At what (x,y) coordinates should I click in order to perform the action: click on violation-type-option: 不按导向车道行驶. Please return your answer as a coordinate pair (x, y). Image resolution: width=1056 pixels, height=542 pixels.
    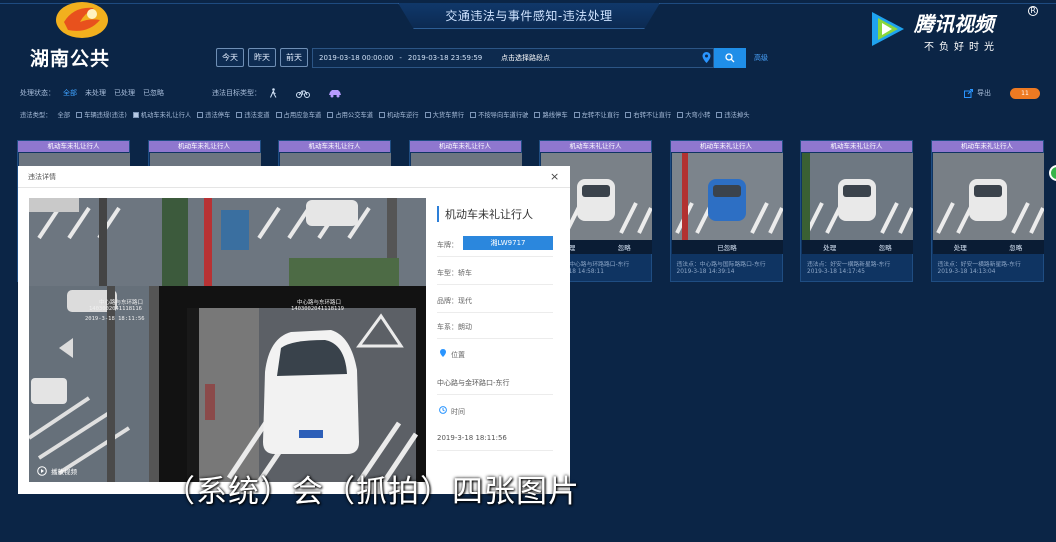
    Looking at the image, I should click on (499, 114).